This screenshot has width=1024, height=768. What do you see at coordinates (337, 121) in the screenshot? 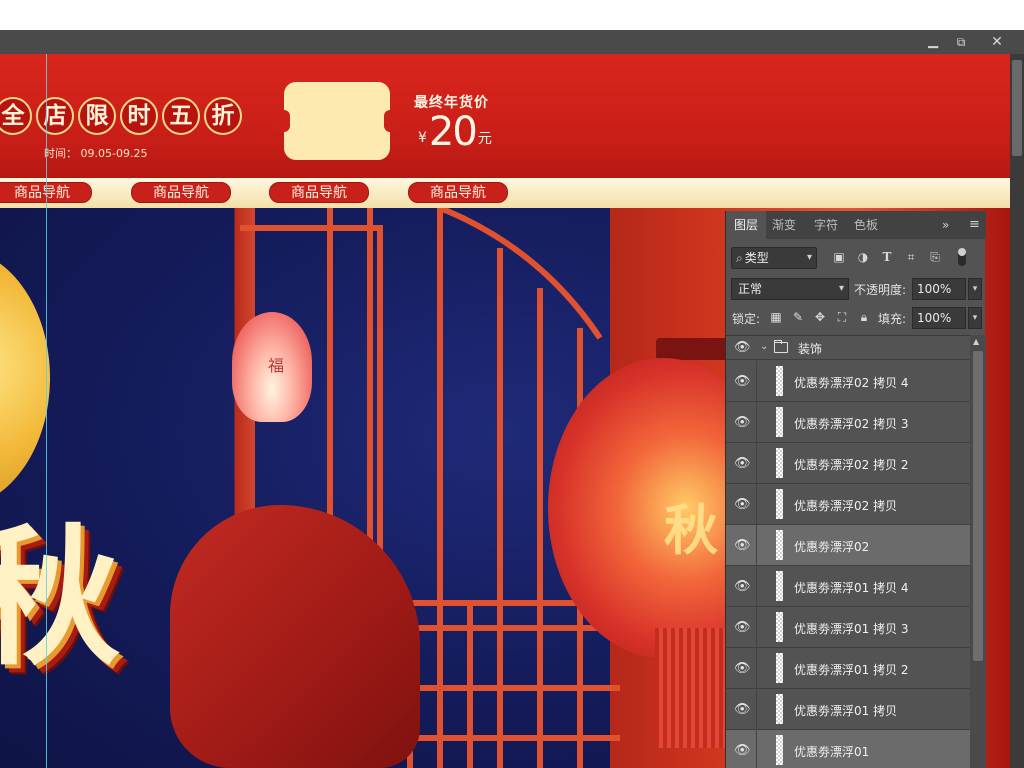
I see `coupon-shape` at bounding box center [337, 121].